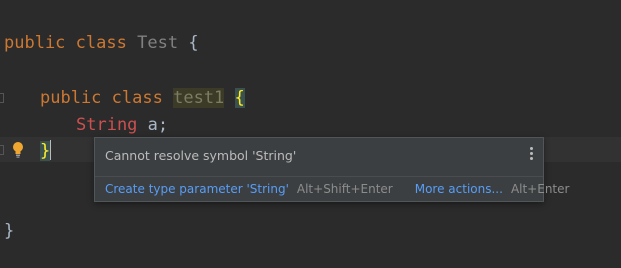 The width and height of the screenshot is (621, 268). Describe the element at coordinates (531, 155) in the screenshot. I see `more-options-icon` at that location.